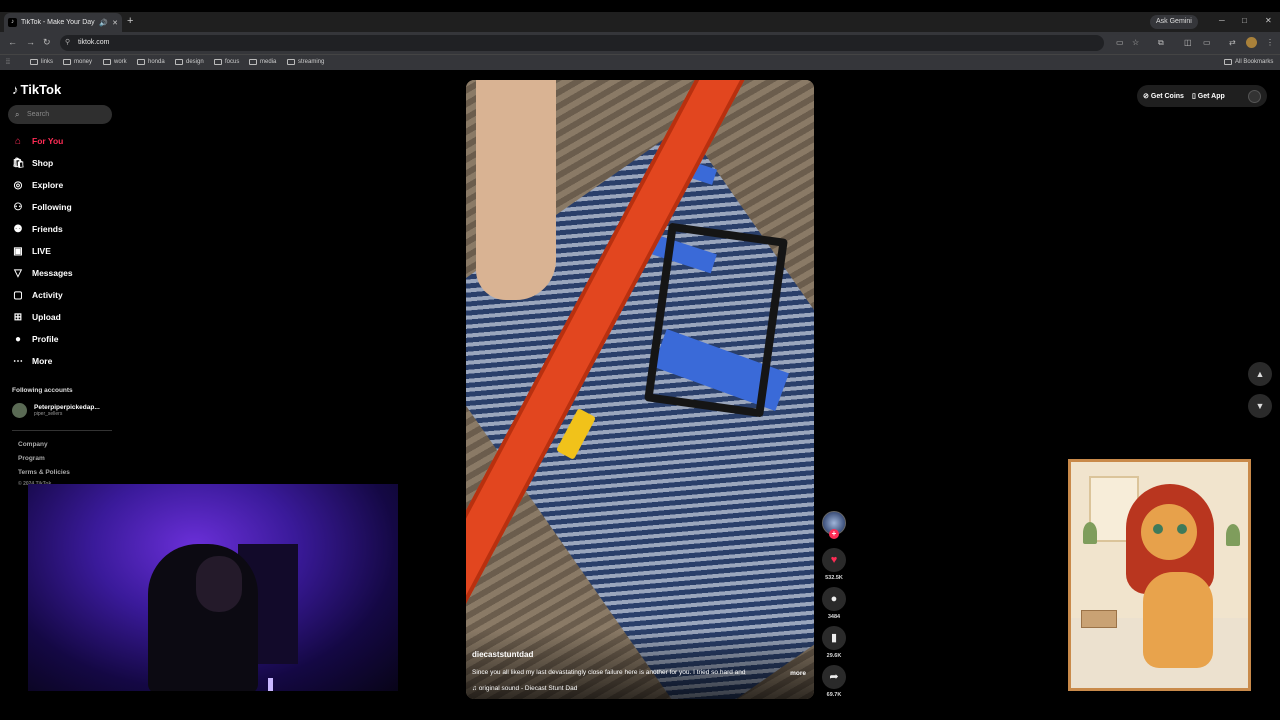 This screenshot has width=1280, height=720. What do you see at coordinates (305, 62) in the screenshot?
I see `bookmark-folder: streaming` at bounding box center [305, 62].